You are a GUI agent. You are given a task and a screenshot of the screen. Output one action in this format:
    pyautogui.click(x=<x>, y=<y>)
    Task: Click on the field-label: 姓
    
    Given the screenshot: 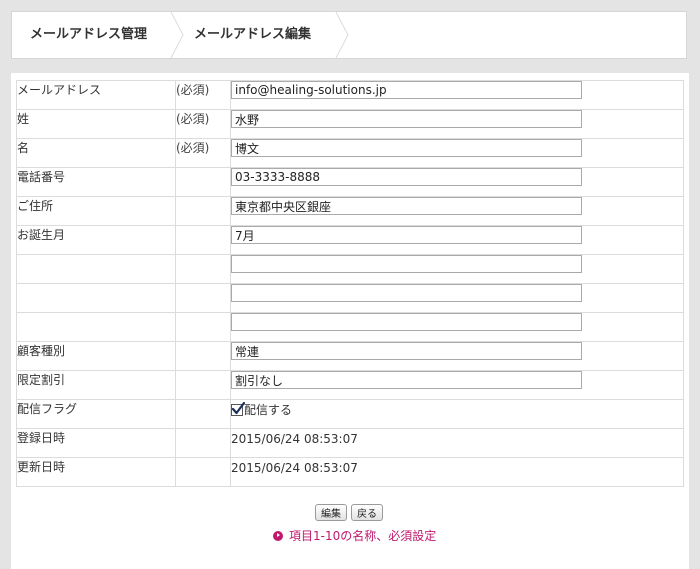 What is the action you would take?
    pyautogui.click(x=96, y=124)
    